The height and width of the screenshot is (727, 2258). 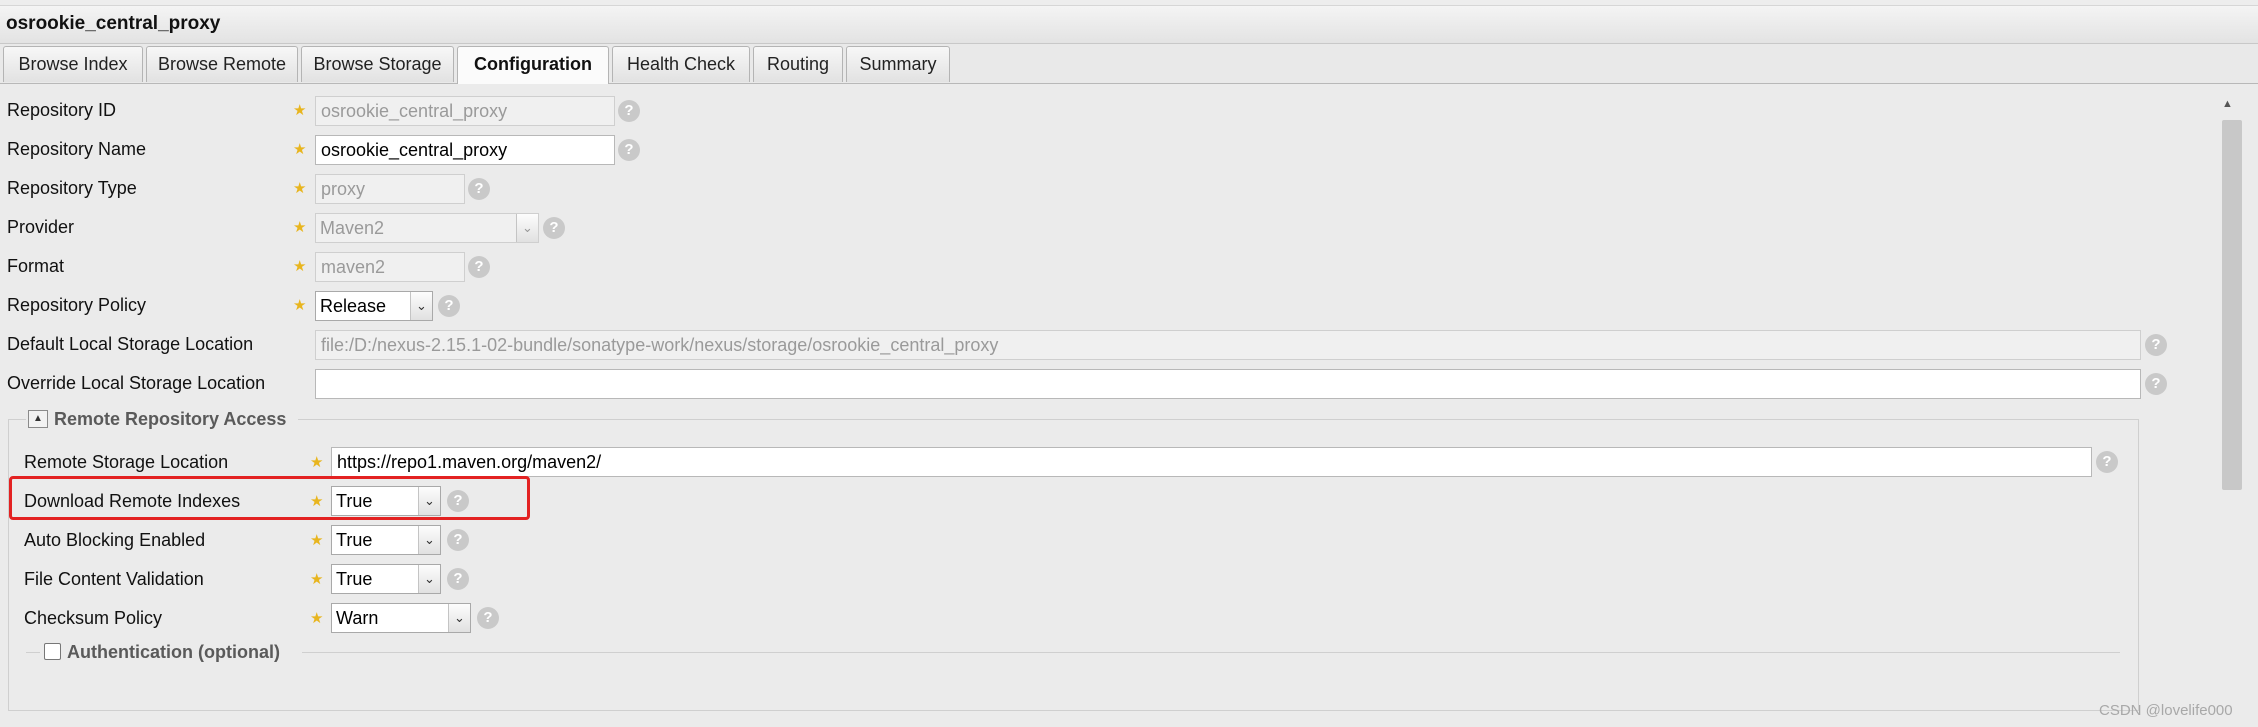 What do you see at coordinates (126, 462) in the screenshot?
I see `remote-storage-location-label: Remote Storage Location` at bounding box center [126, 462].